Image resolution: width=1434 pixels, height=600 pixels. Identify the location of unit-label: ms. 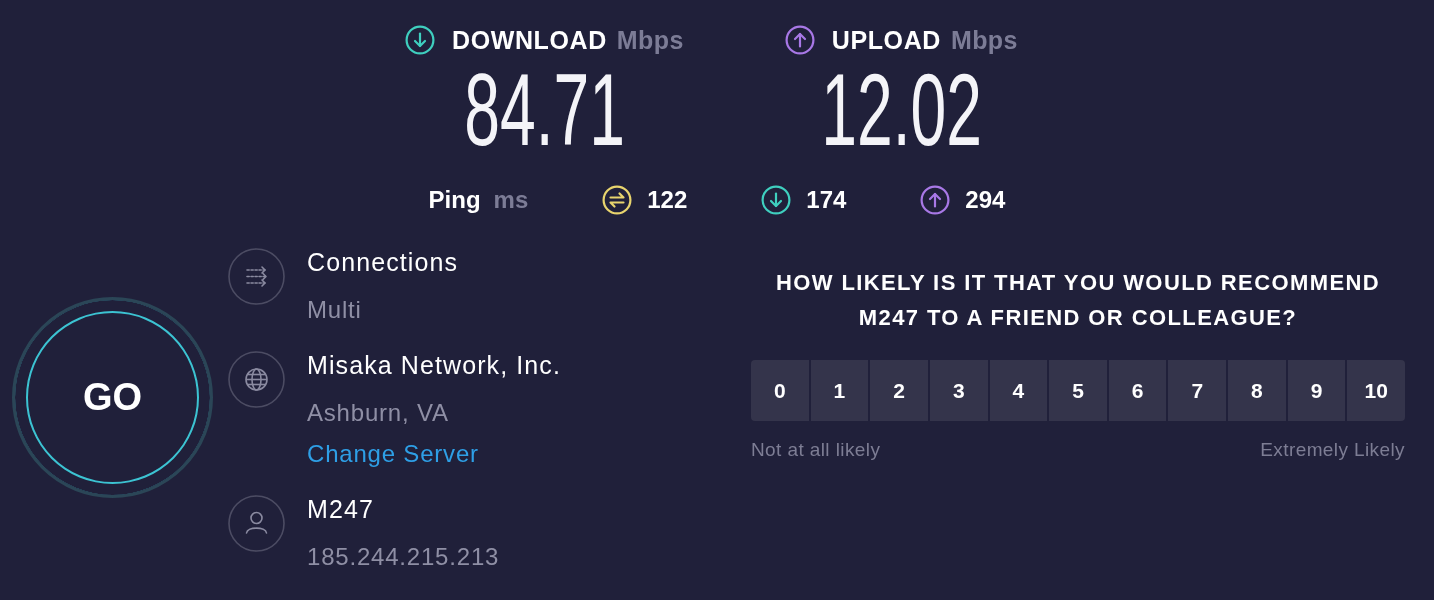
(511, 200).